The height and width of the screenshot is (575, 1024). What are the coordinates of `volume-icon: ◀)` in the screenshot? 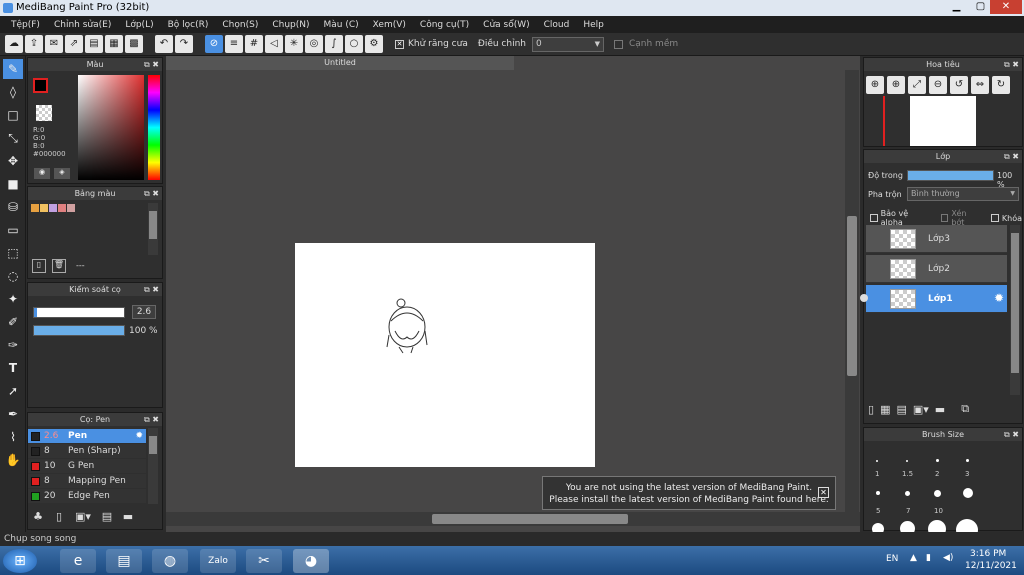 It's located at (948, 558).